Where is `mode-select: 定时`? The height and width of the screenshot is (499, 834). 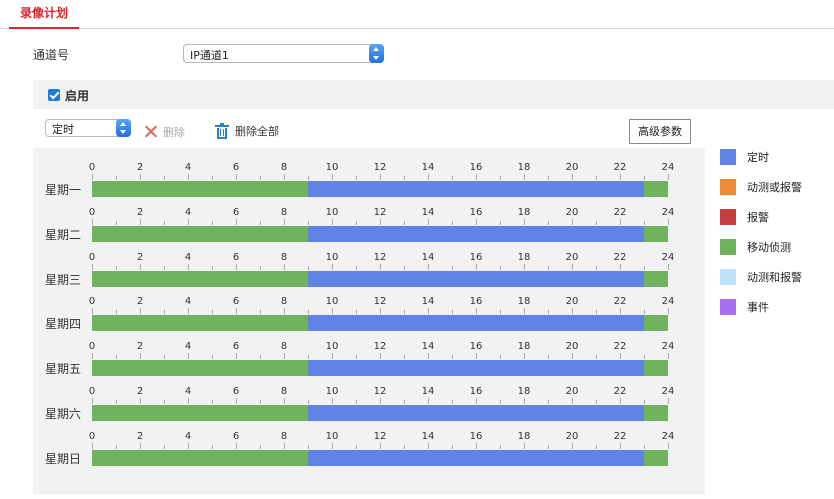 mode-select: 定时 is located at coordinates (88, 128).